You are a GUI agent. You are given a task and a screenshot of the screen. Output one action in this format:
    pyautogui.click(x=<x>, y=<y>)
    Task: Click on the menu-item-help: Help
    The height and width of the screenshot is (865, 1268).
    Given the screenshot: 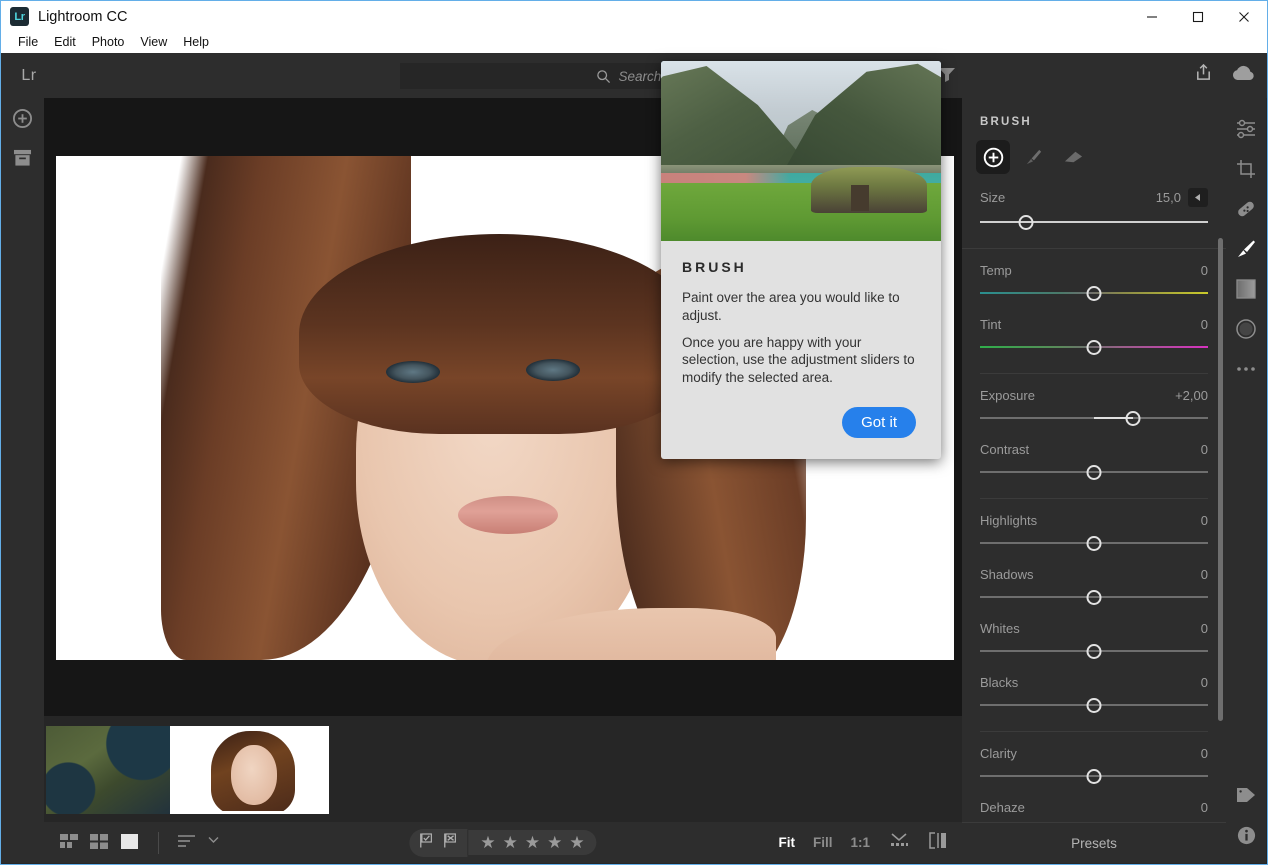 What is the action you would take?
    pyautogui.click(x=196, y=42)
    